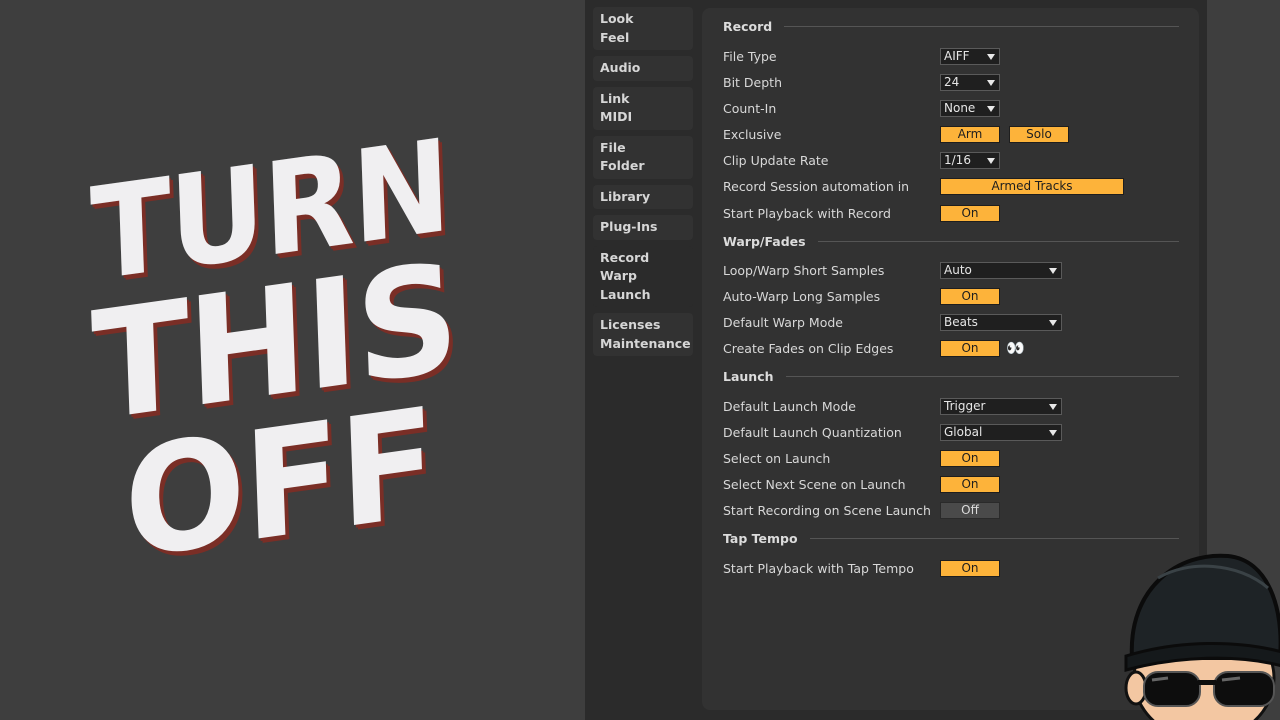  What do you see at coordinates (808, 348) in the screenshot?
I see `create-fades-label: Create Fades on Clip Edges` at bounding box center [808, 348].